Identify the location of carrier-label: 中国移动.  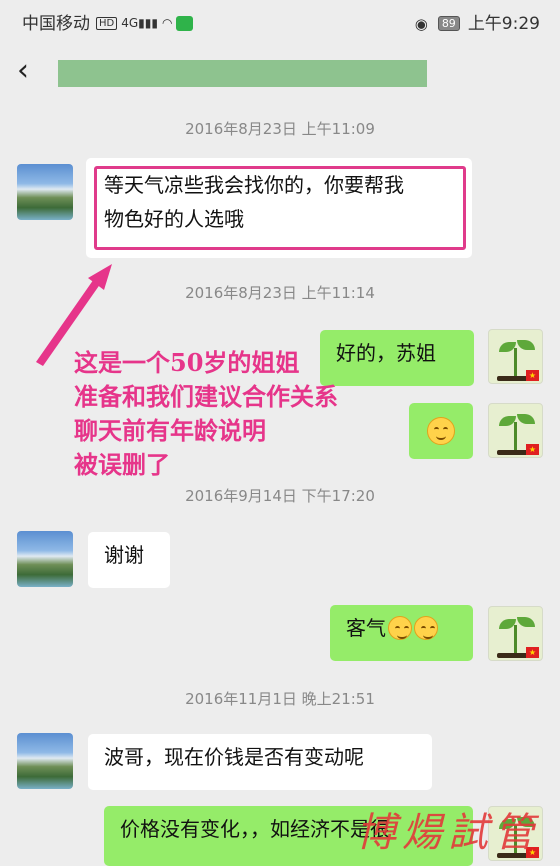
(56, 24).